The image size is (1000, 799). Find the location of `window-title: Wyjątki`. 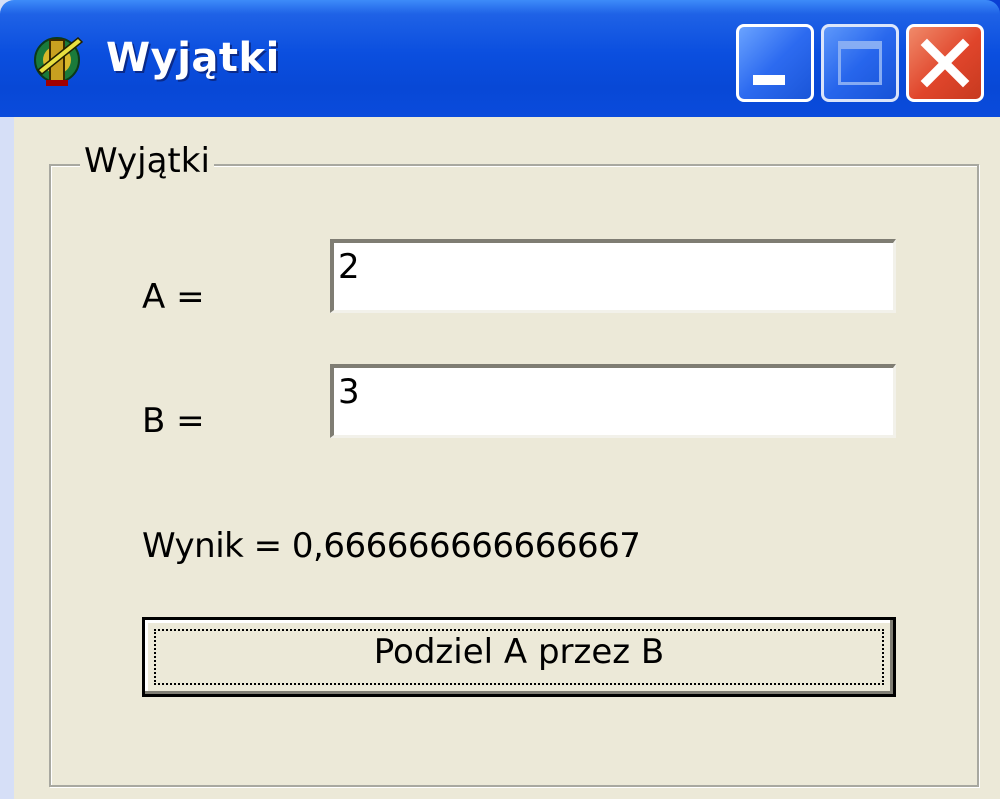

window-title: Wyjątki is located at coordinates (193, 58).